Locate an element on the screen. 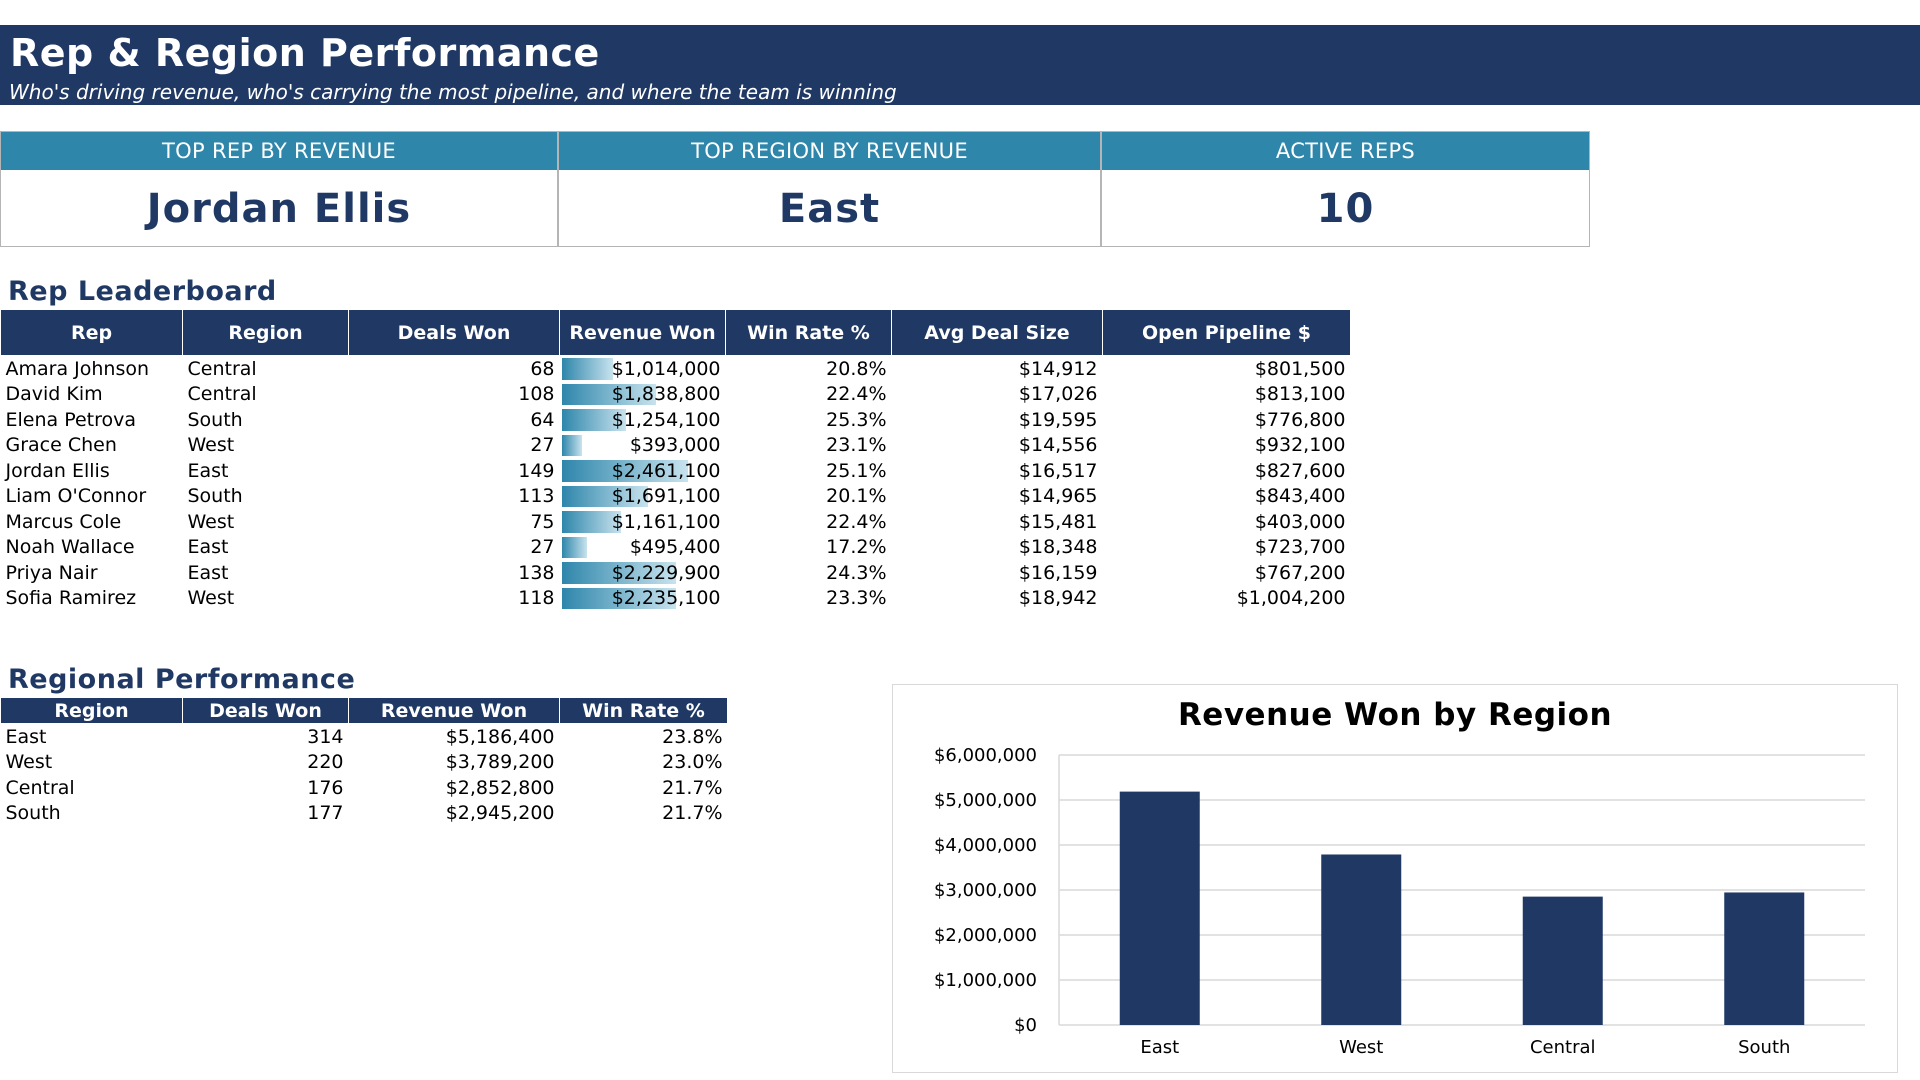 This screenshot has height=1080, width=1920. cell-deals-won: 68 is located at coordinates (454, 369).